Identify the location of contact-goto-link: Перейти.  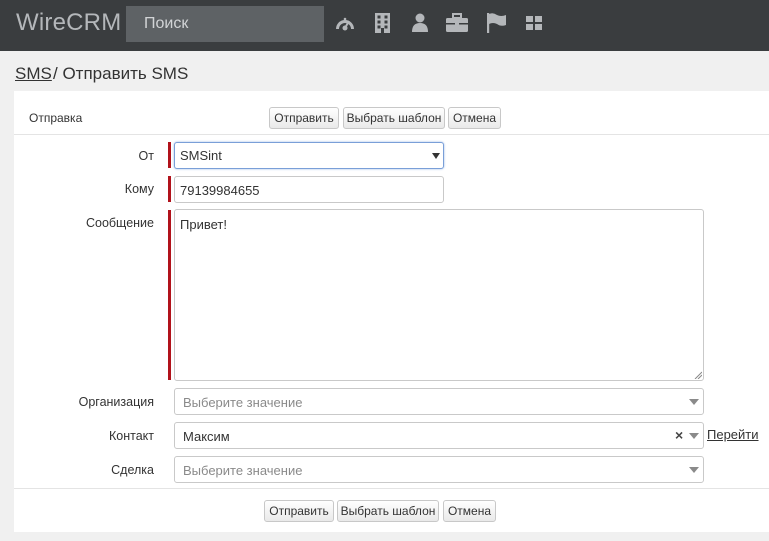
(733, 434).